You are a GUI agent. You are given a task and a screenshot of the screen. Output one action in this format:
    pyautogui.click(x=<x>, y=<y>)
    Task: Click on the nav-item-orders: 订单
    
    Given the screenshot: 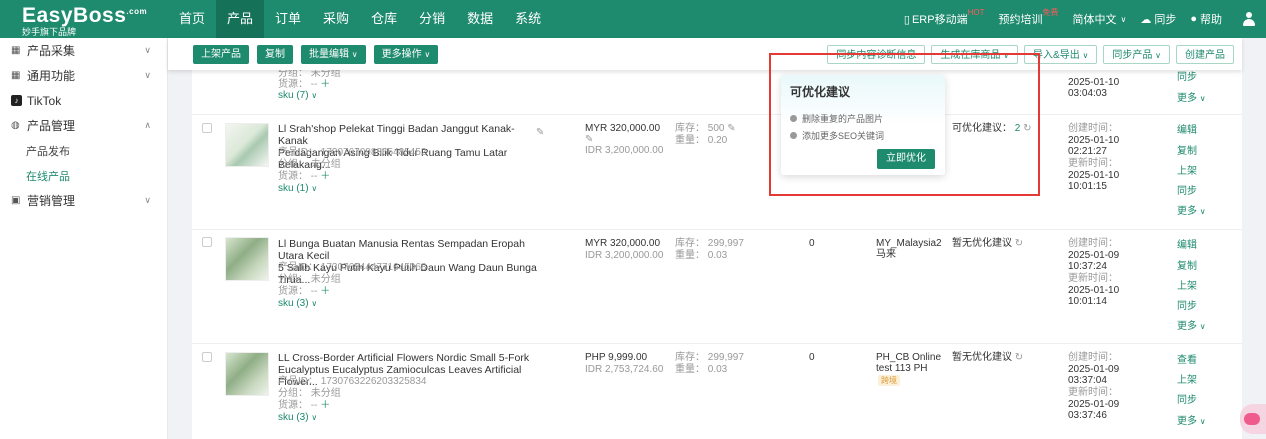 What is the action you would take?
    pyautogui.click(x=288, y=19)
    